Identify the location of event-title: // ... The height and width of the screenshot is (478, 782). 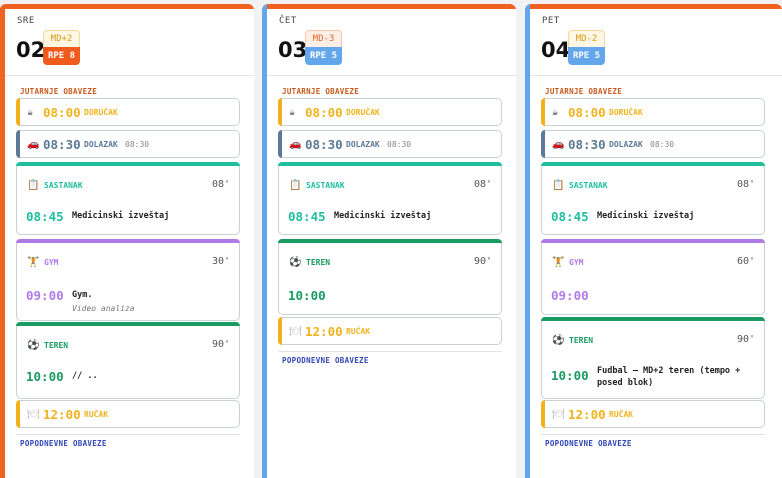
(85, 376).